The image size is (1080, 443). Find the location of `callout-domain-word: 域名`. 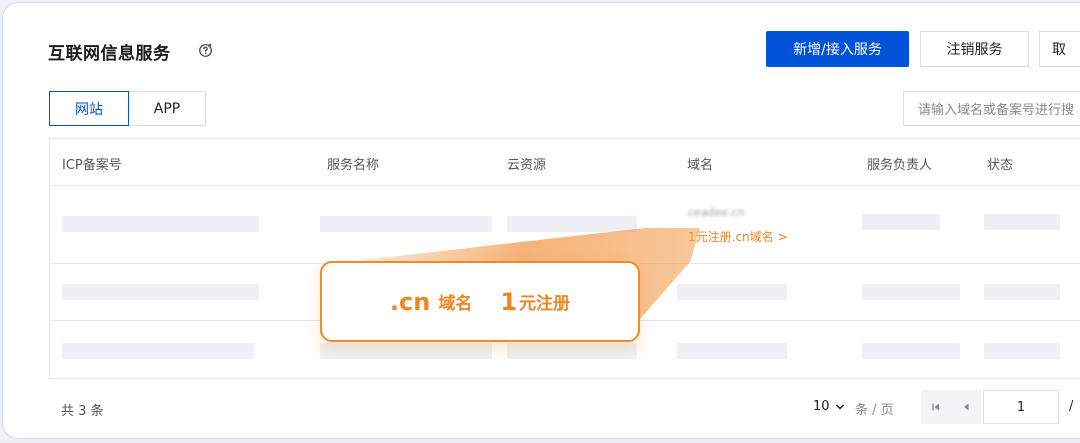

callout-domain-word: 域名 is located at coordinates (455, 304).